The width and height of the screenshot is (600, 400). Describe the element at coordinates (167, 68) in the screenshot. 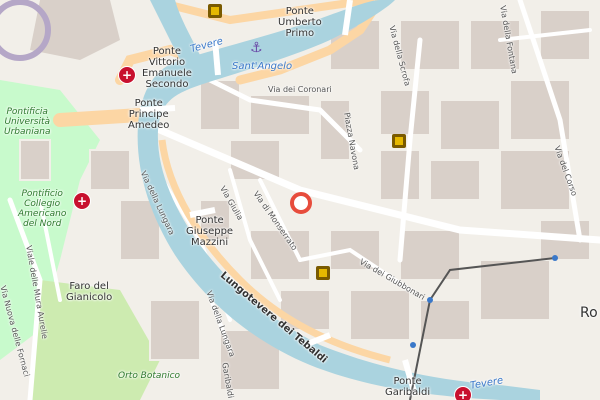

I see `label-ponte-vittorio: Ponte Vittorio Emanuele Secondo` at that location.